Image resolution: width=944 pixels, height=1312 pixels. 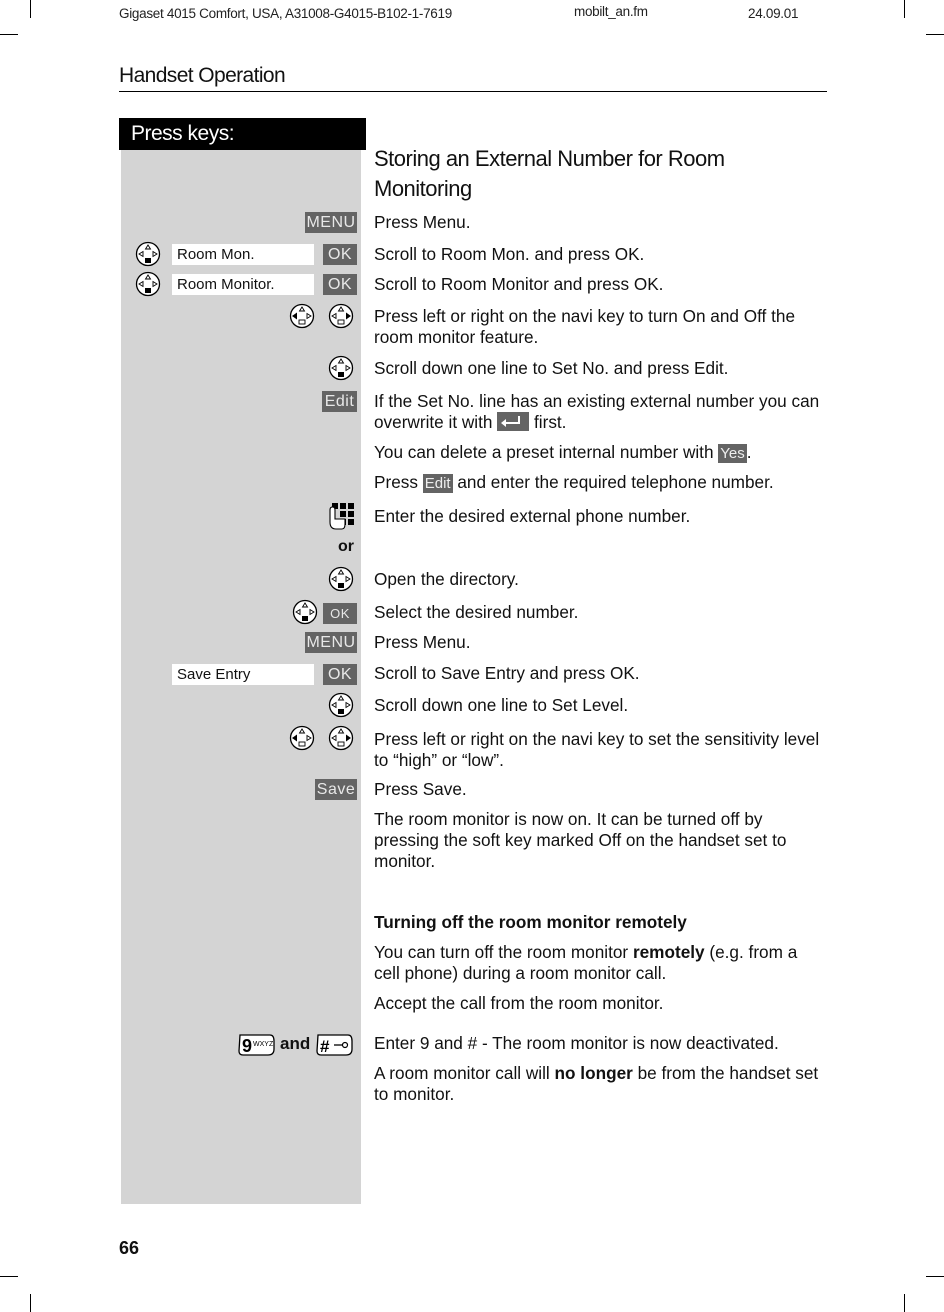 What do you see at coordinates (519, 1003) in the screenshot?
I see `remote-accept: Accept the call from the room monitor.` at bounding box center [519, 1003].